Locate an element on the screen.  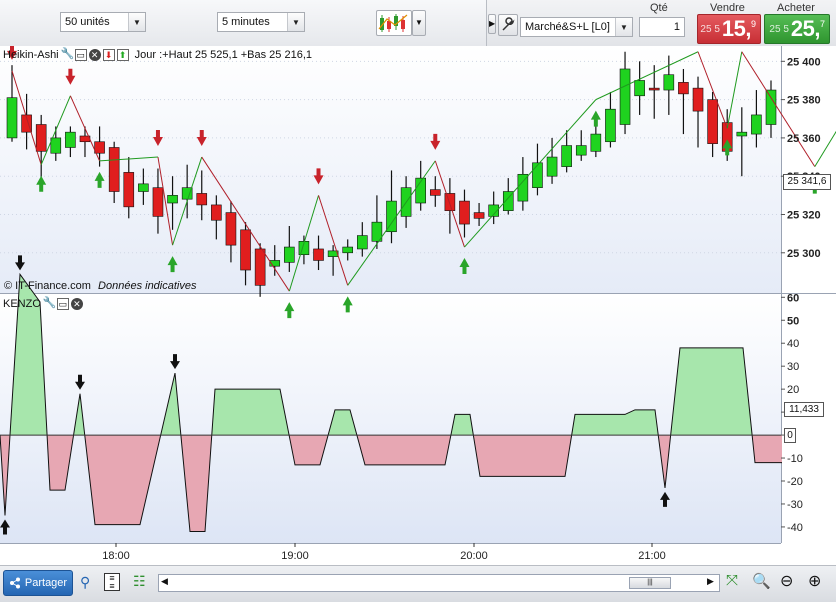
zero-value: 0 is located at coordinates (790, 435).